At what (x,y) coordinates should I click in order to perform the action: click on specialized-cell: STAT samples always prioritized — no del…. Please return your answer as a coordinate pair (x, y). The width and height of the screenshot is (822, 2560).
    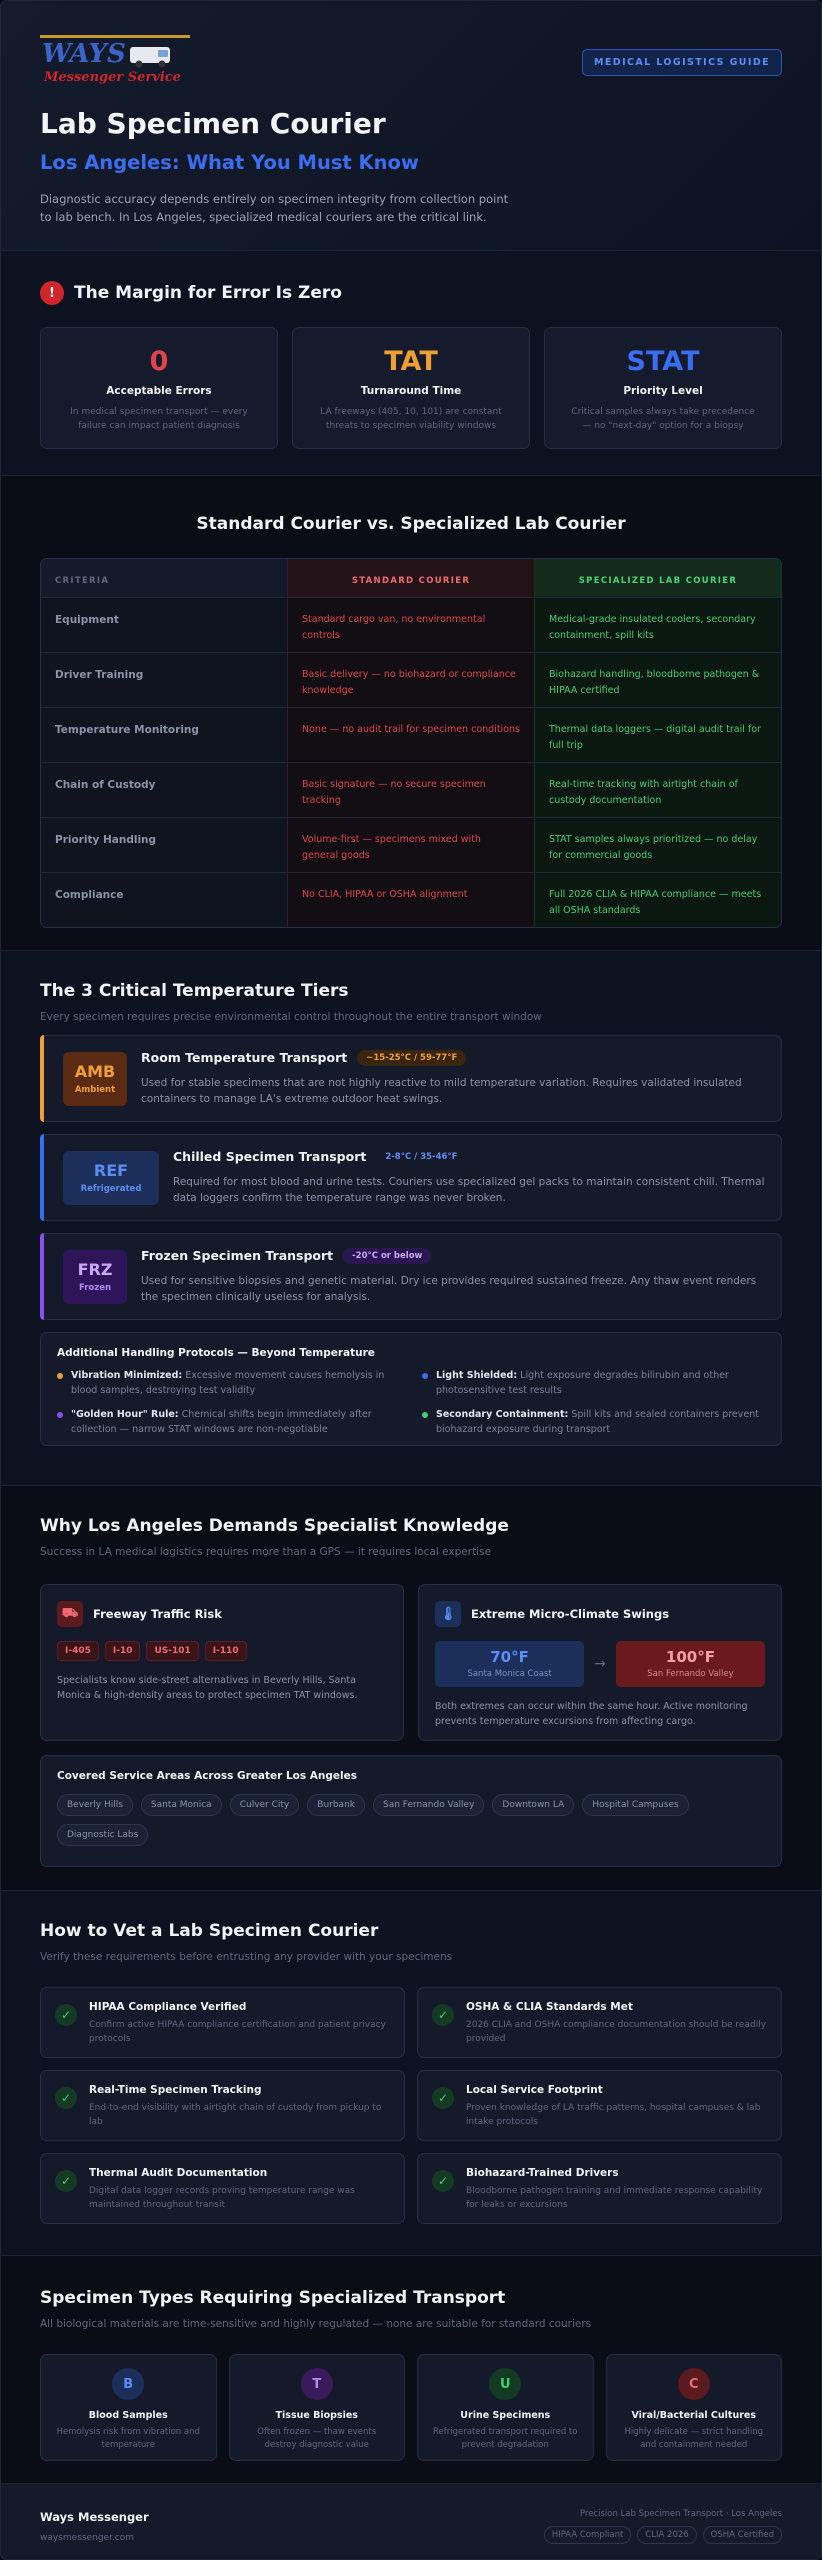
    Looking at the image, I should click on (657, 845).